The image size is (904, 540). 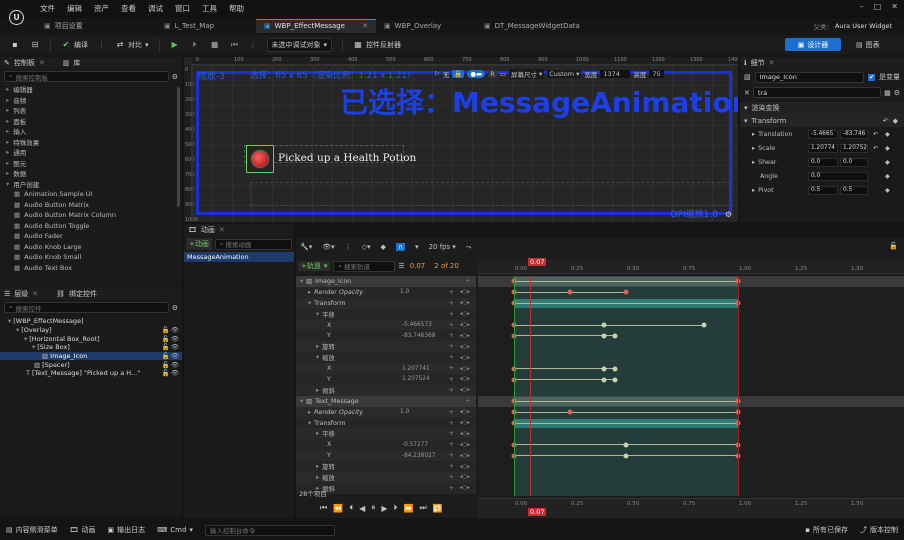 What do you see at coordinates (215, 45) in the screenshot?
I see `stop-icon: ■` at bounding box center [215, 45].